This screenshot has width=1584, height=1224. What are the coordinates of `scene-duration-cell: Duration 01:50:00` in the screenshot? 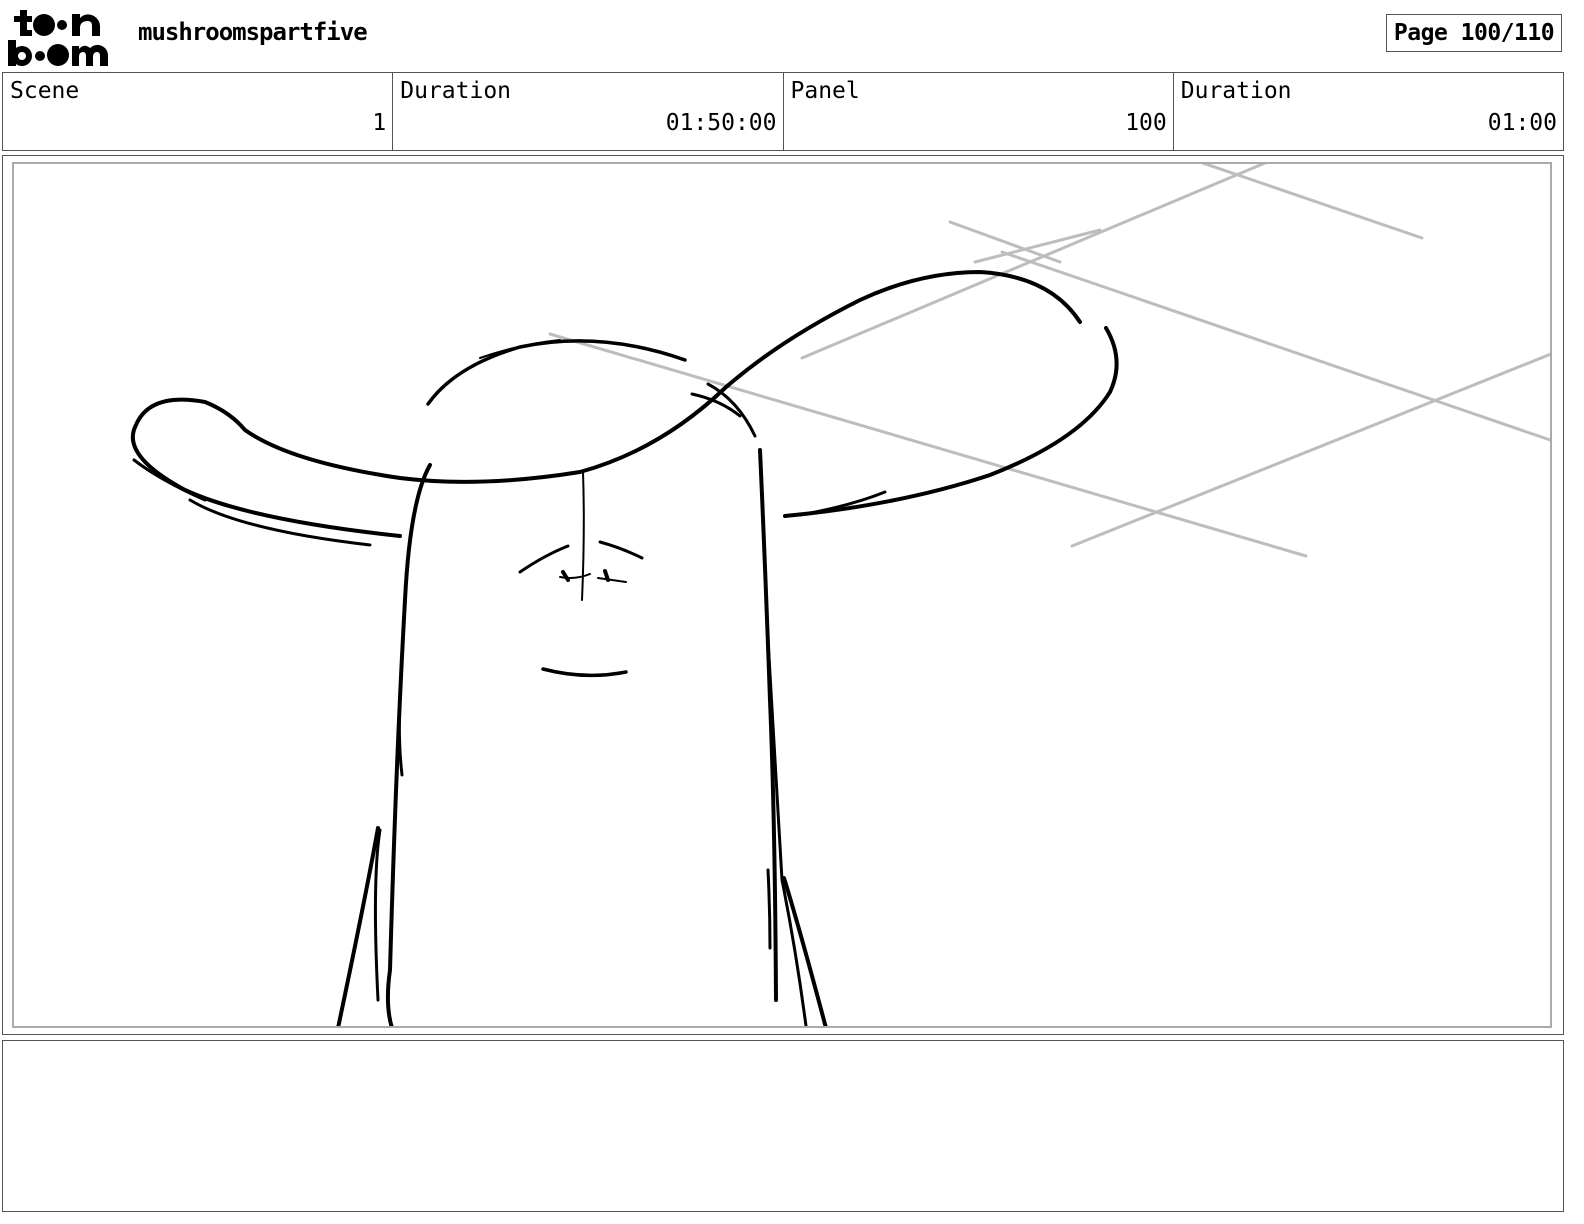 It's located at (588, 111).